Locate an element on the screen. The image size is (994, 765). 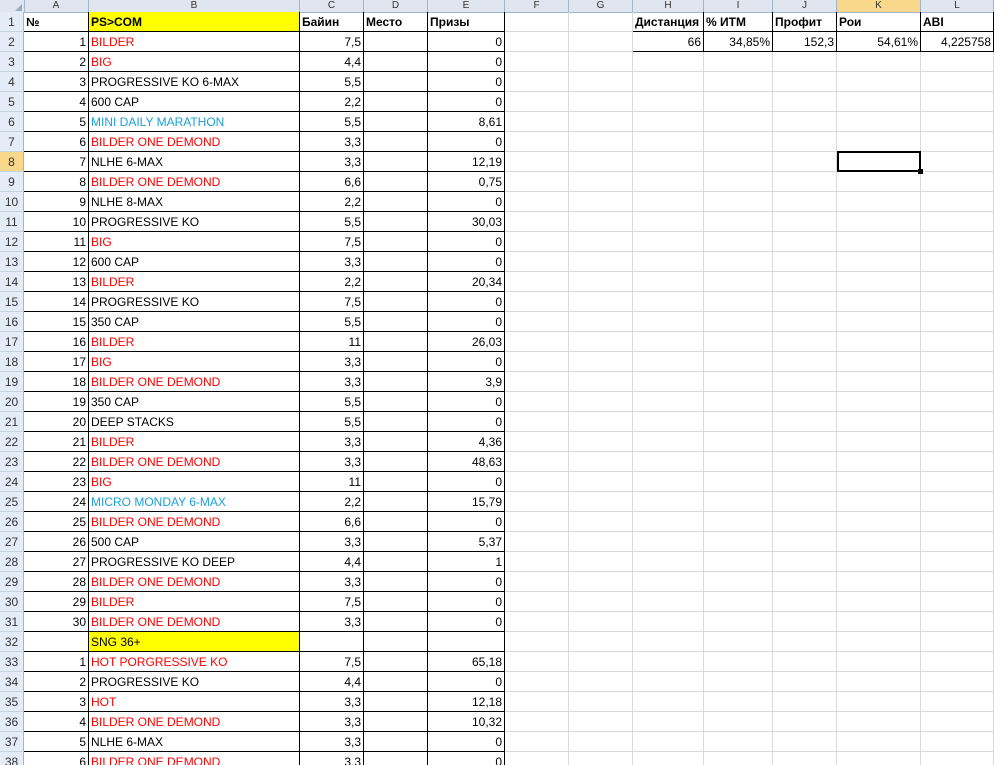
prize-value: 12,19 is located at coordinates (466, 162).